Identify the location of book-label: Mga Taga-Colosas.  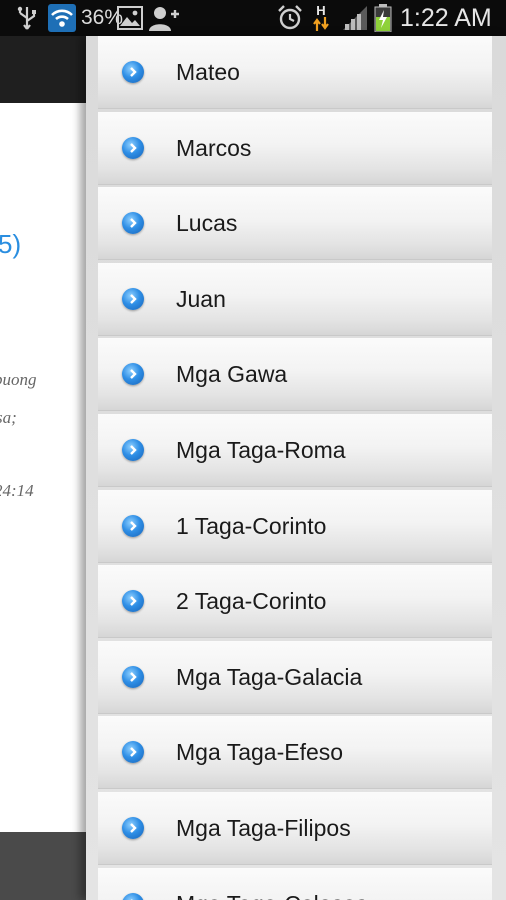
(271, 884).